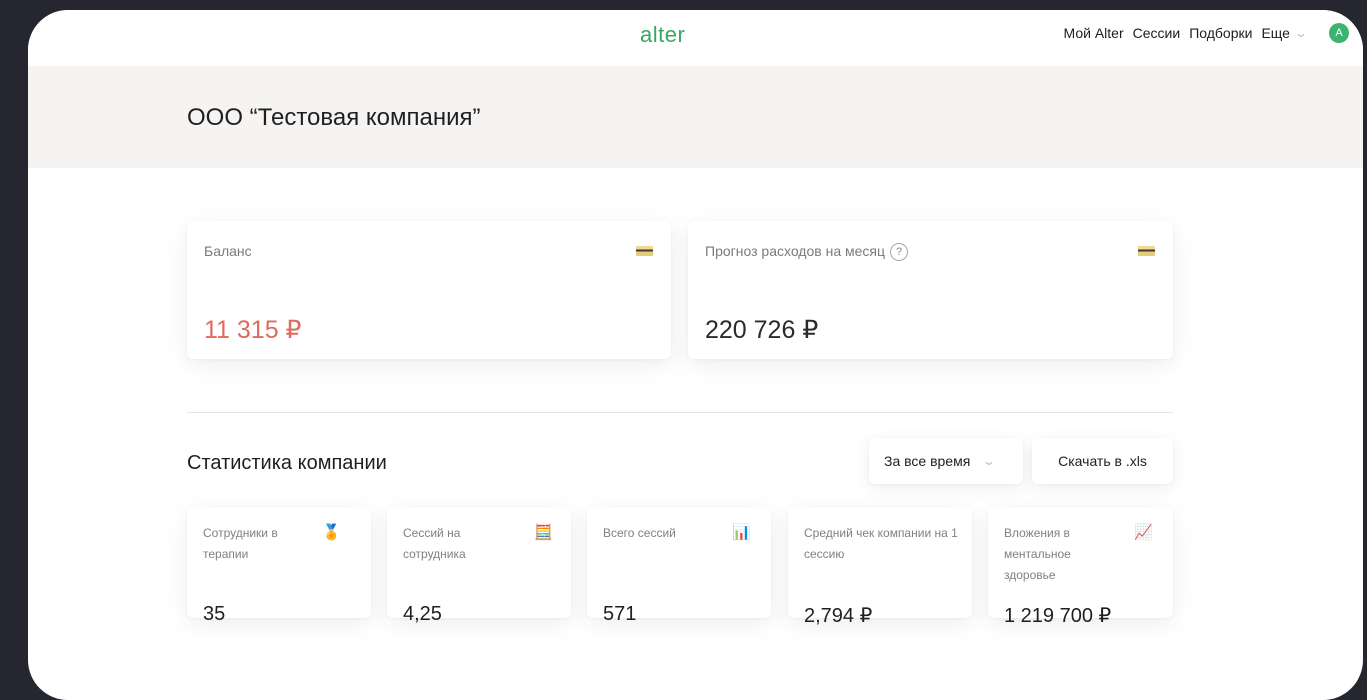 This screenshot has height=700, width=1367. I want to click on stat-card-employees: Сотрудники в терапии 🏅 35, so click(279, 566).